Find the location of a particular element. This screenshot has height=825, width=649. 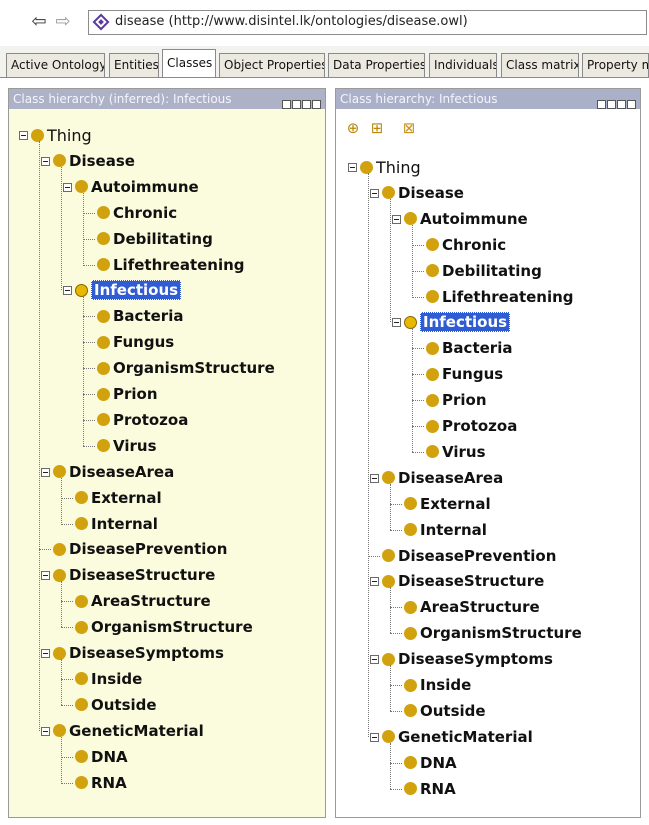

tab-classes: Classes is located at coordinates (189, 63).